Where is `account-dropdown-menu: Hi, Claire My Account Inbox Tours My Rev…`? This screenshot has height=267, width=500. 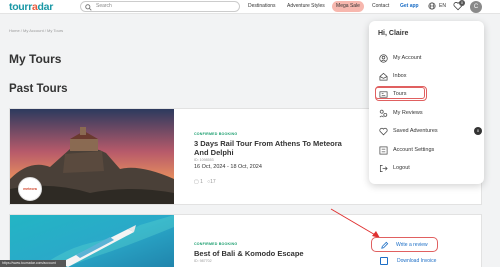 account-dropdown-menu: Hi, Claire My Account Inbox Tours My Rev… is located at coordinates (426, 102).